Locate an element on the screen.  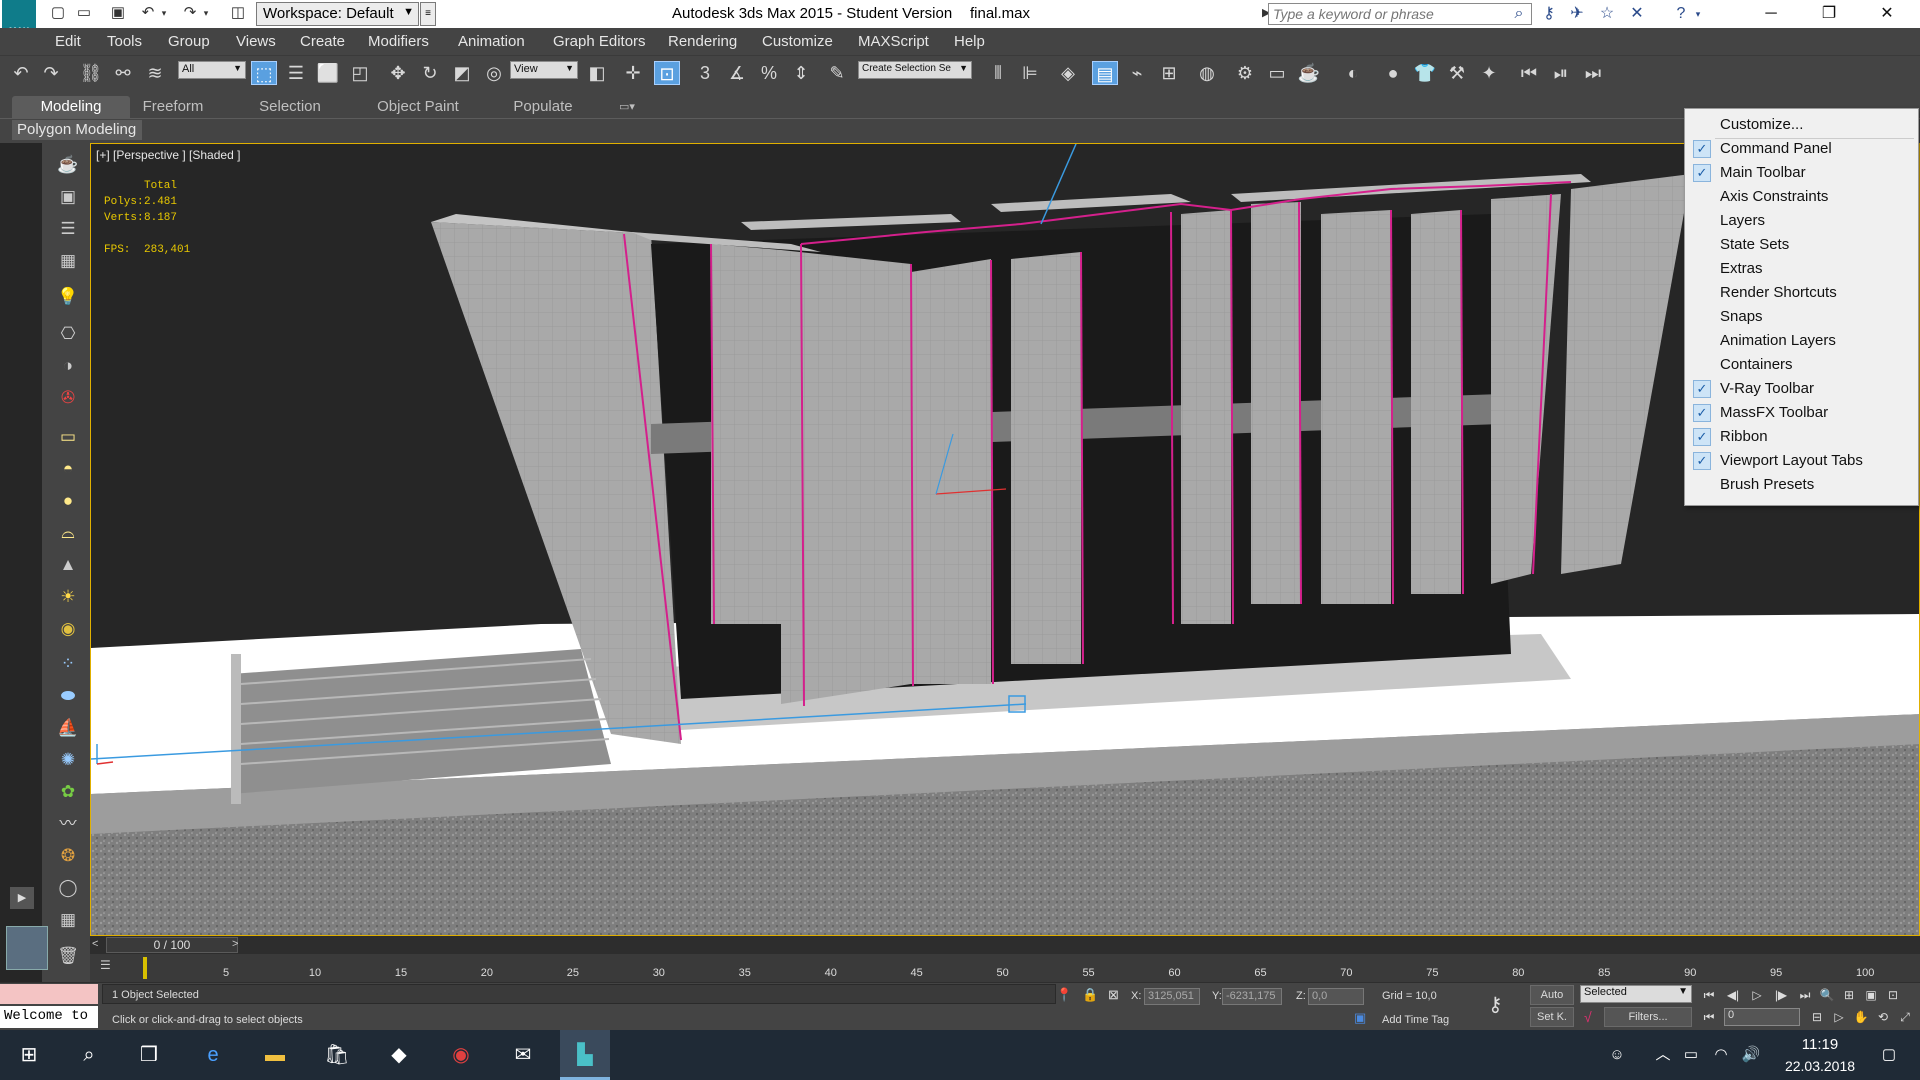
menu-item-viewport-layout-tabs: ✓ Viewport Layout Tabs is located at coordinates (1801, 461).